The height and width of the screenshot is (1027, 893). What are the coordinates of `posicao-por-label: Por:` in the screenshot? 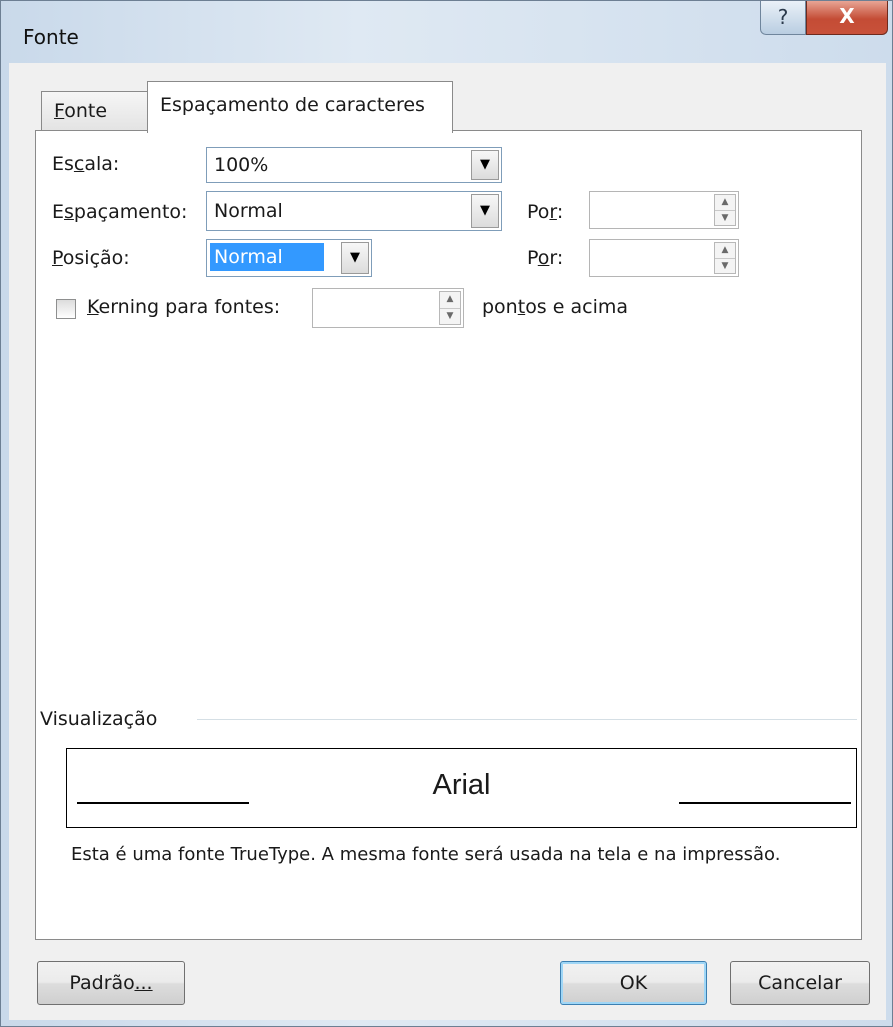 It's located at (545, 258).